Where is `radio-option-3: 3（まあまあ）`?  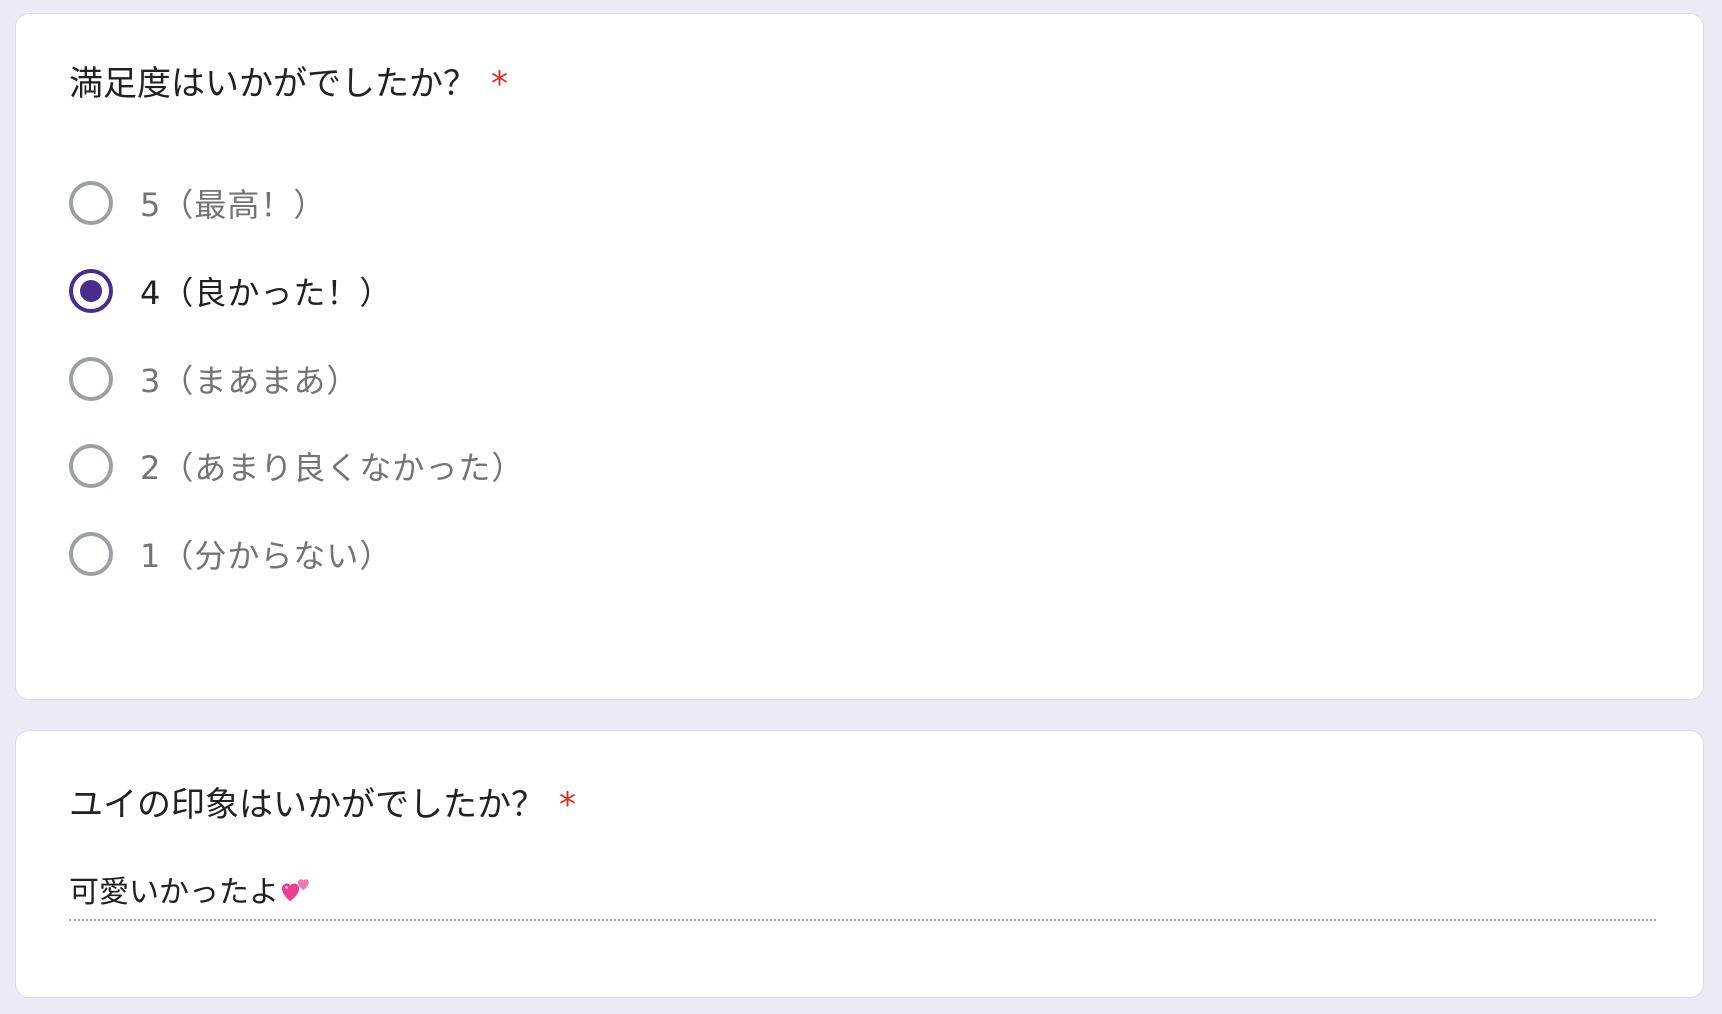
radio-option-3: 3（まあまあ） is located at coordinates (214, 379).